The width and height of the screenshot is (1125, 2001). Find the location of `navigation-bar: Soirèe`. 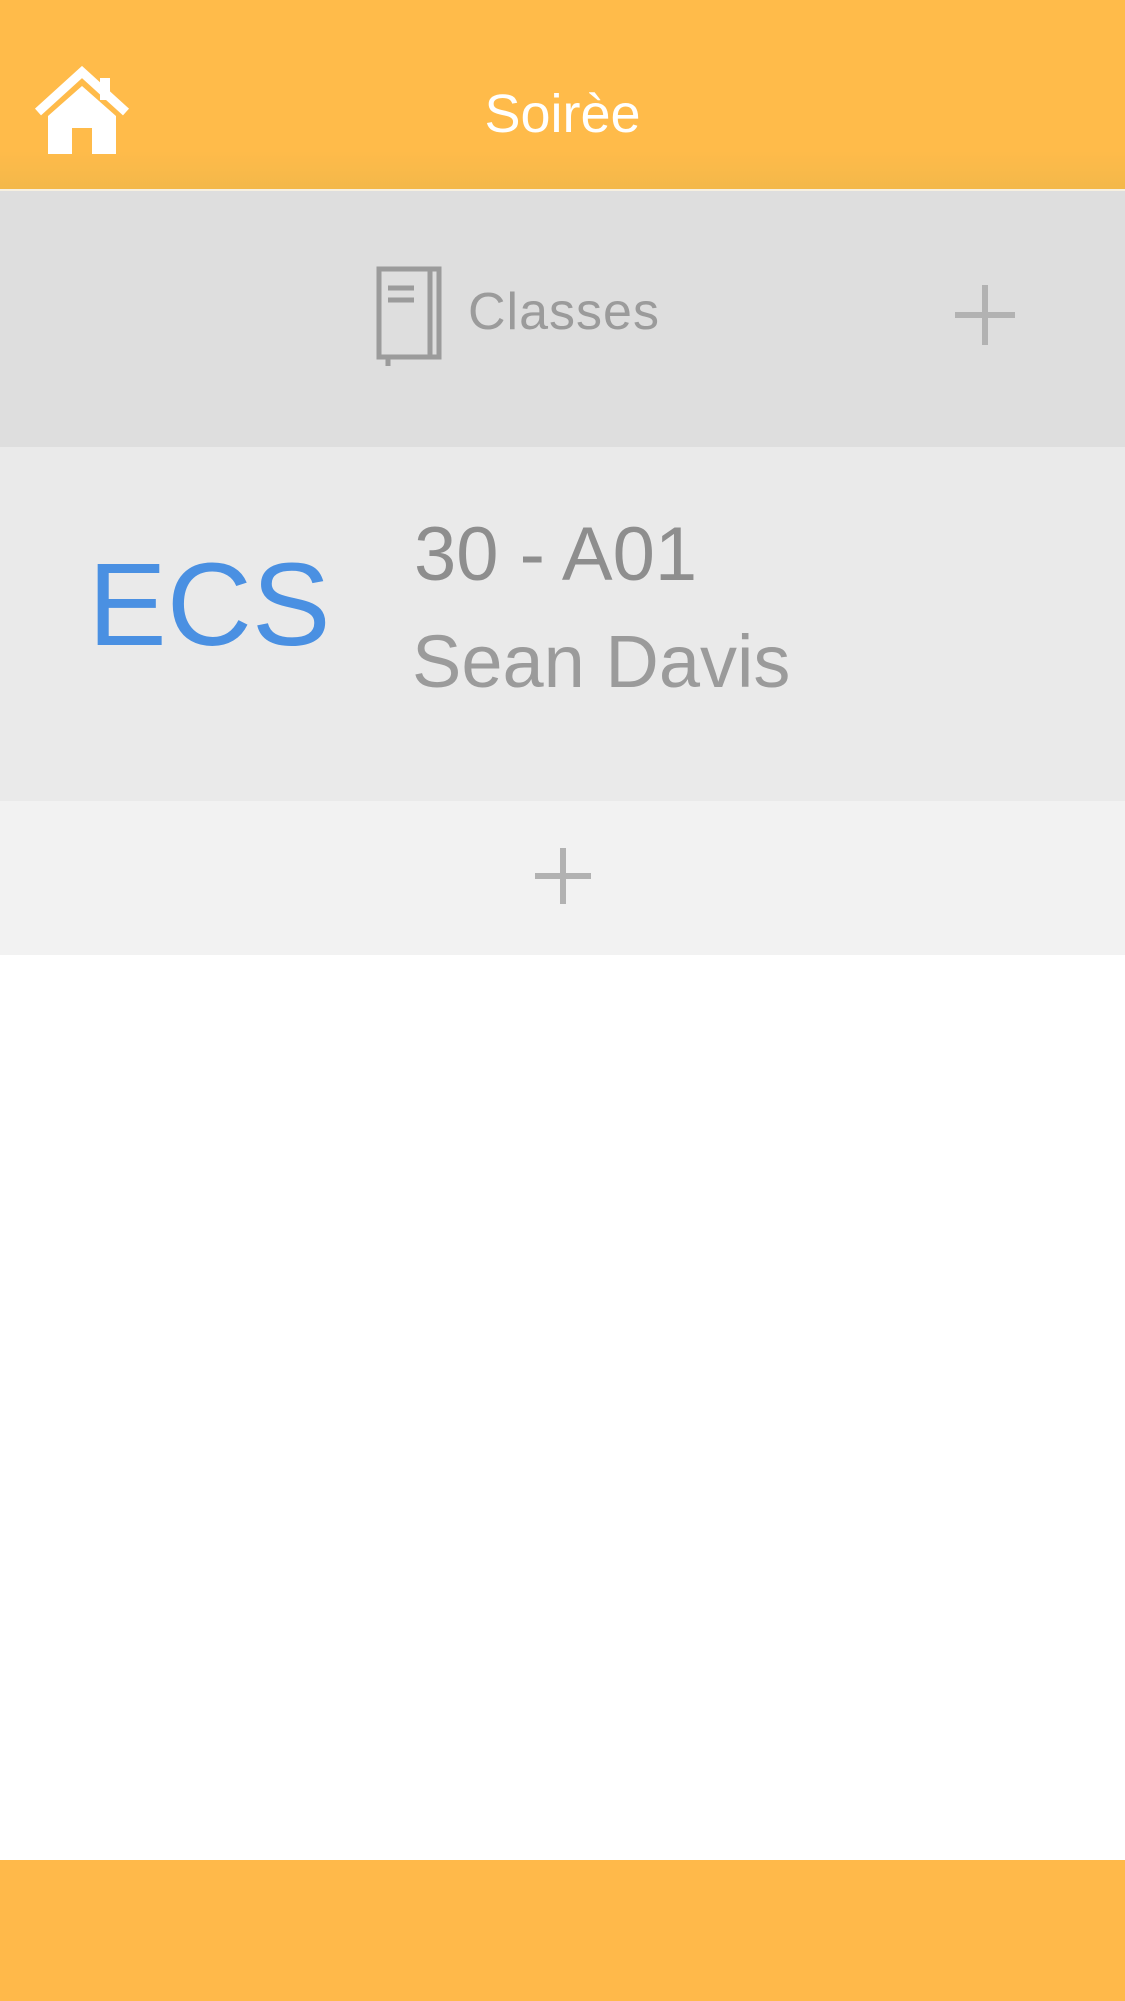

navigation-bar: Soirèe is located at coordinates (562, 95).